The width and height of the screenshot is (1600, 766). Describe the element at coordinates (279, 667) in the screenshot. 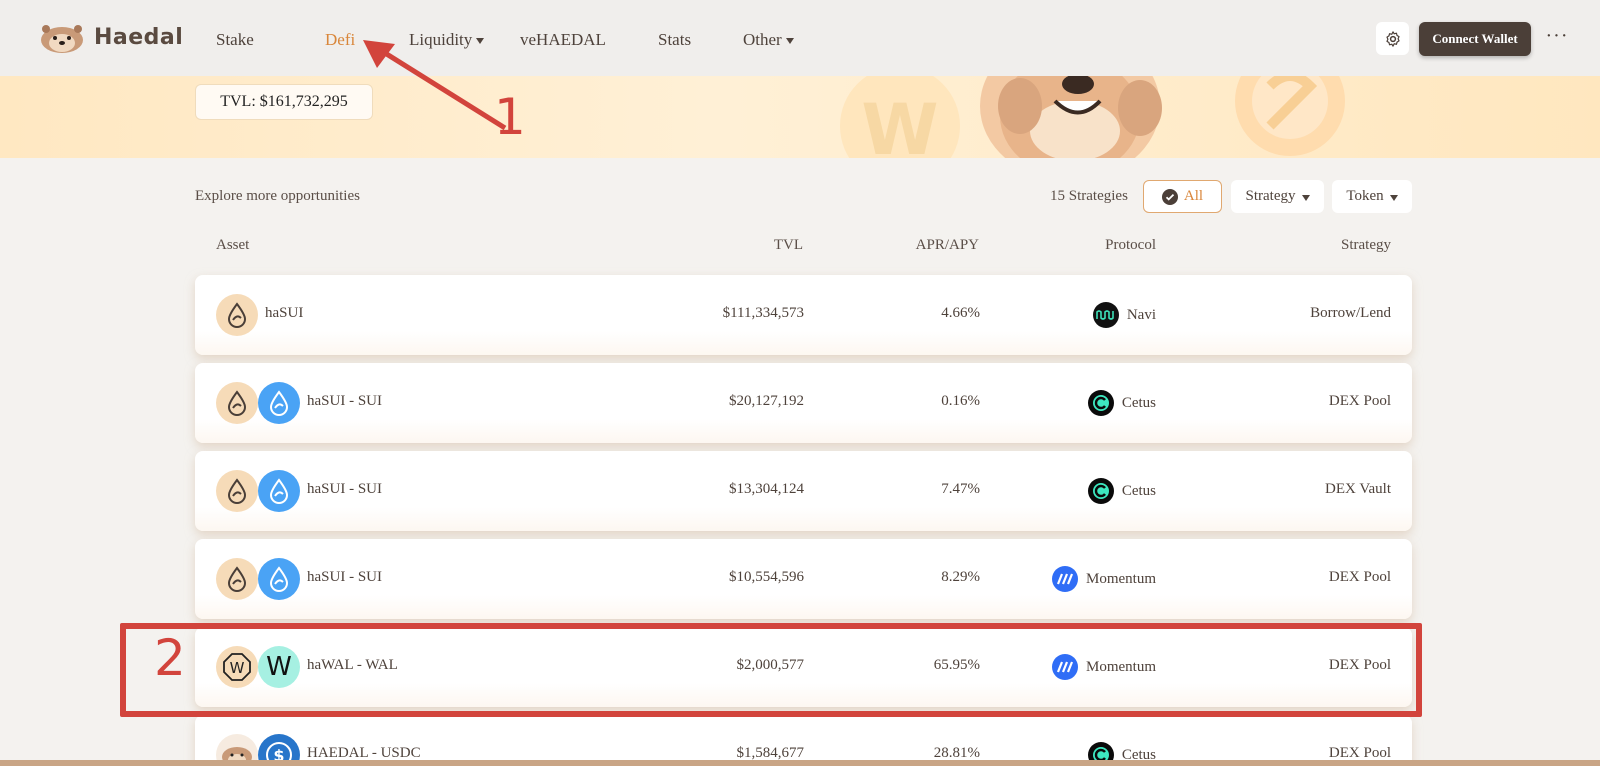

I see `wal-token-icon: W` at that location.